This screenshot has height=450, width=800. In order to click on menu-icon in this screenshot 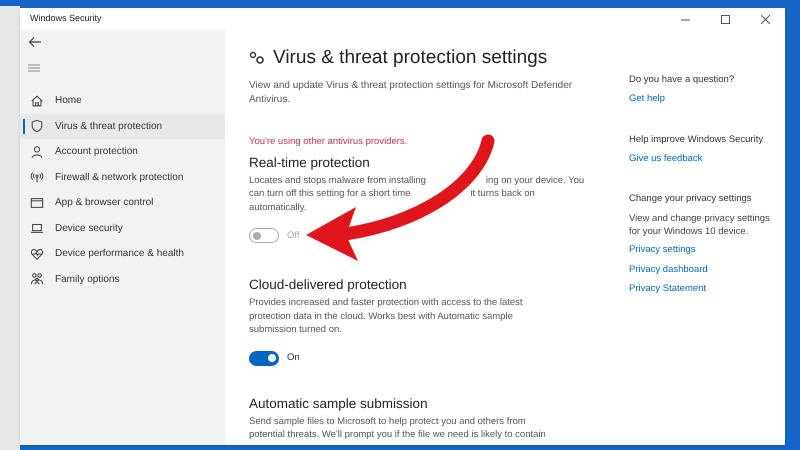, I will do `click(35, 68)`.